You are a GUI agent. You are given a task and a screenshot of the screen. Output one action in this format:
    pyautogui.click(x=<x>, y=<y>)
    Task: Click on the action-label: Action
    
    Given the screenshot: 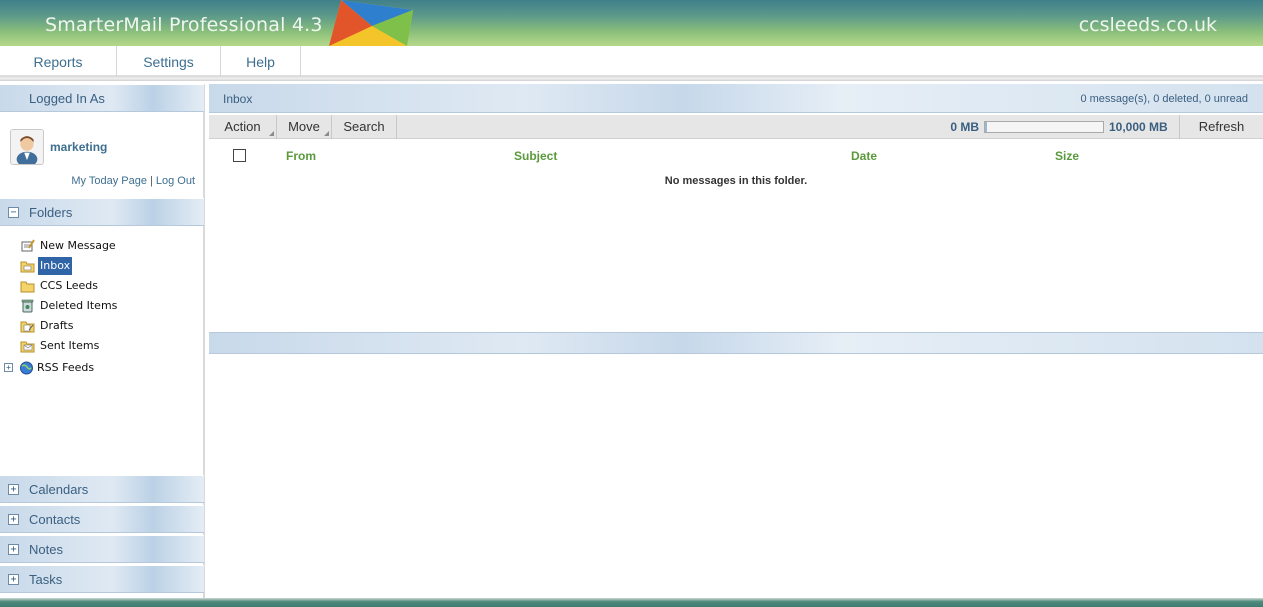 What is the action you would take?
    pyautogui.click(x=242, y=126)
    